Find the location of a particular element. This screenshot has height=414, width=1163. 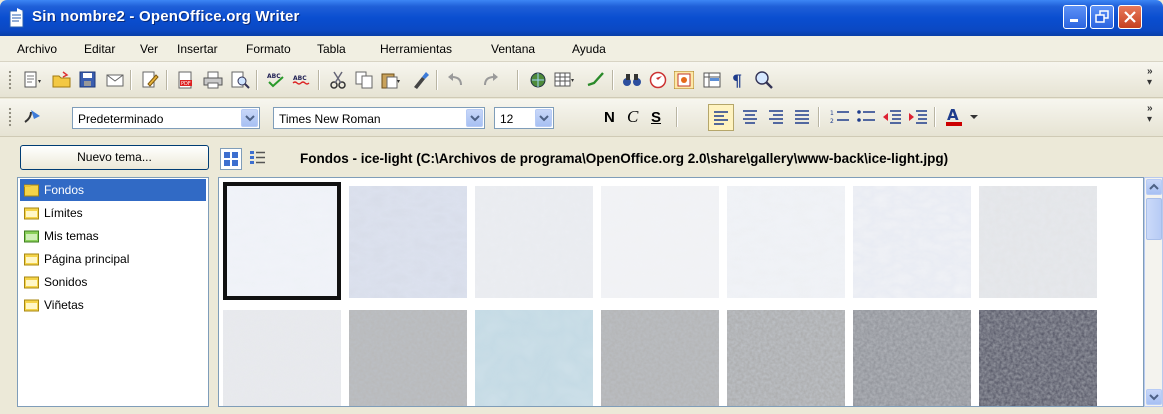

font-color-icon: A is located at coordinates (955, 116).